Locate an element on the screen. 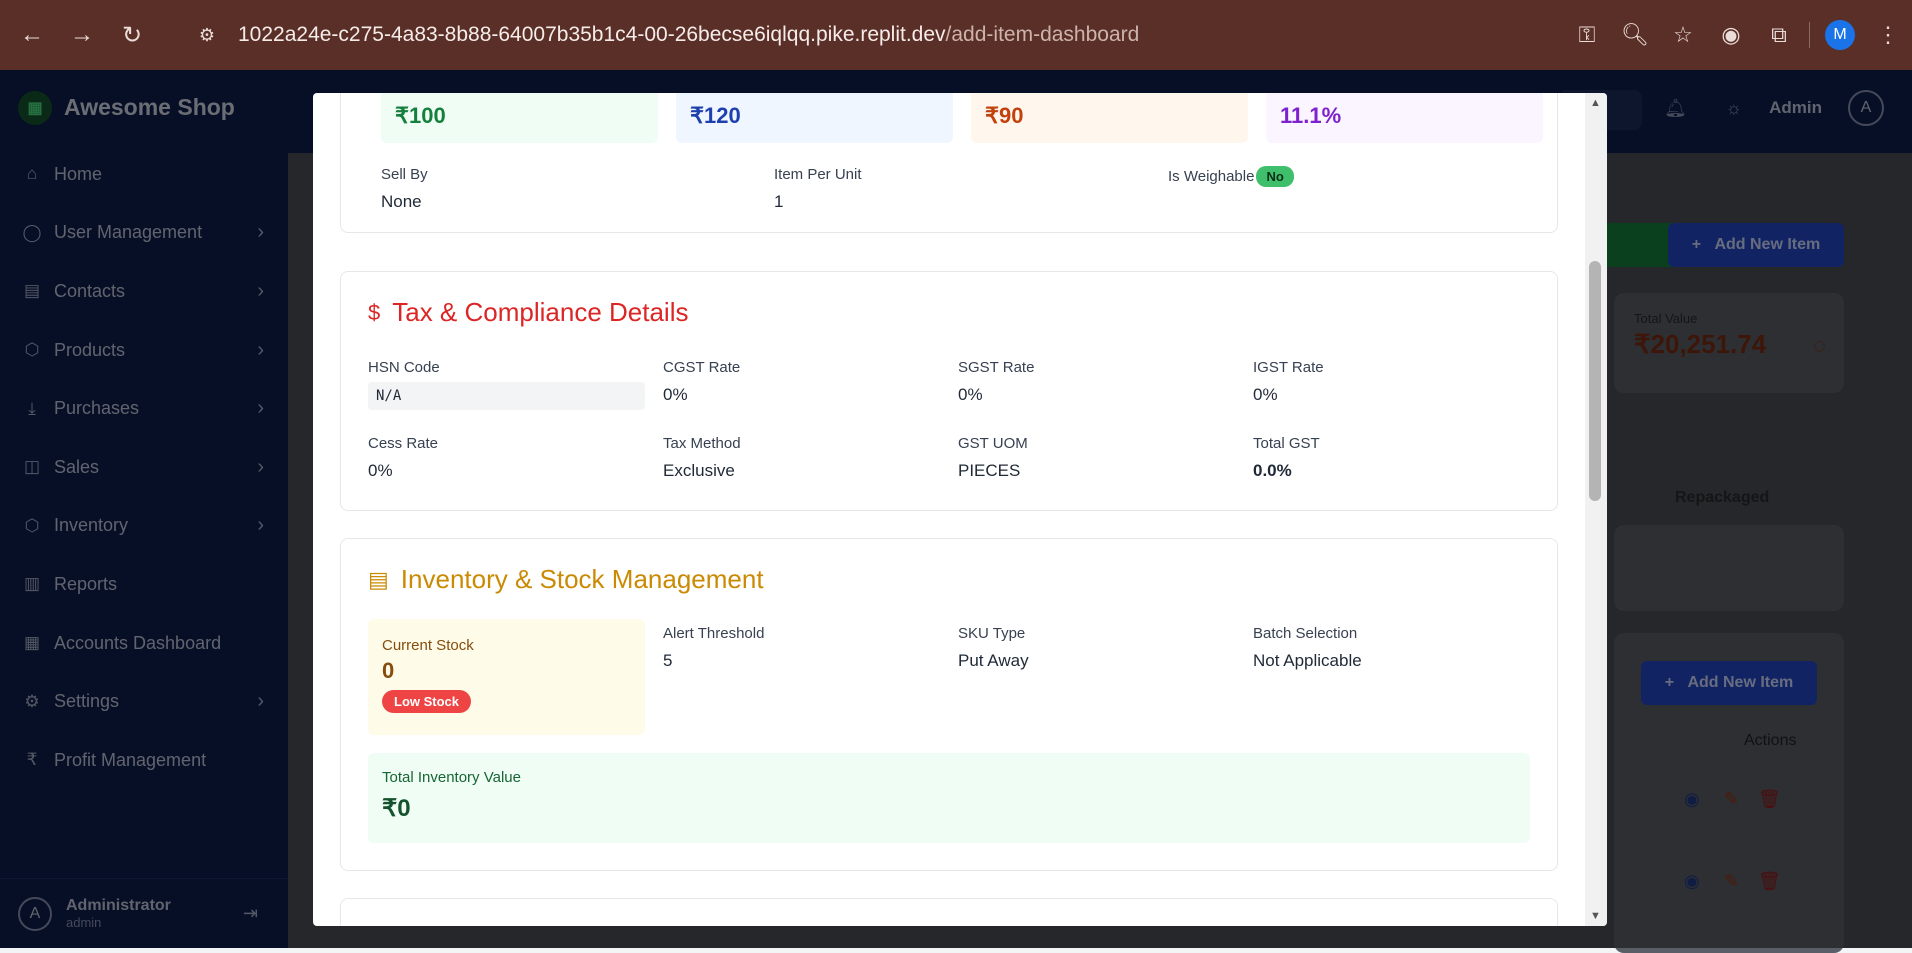 The image size is (1912, 953). warehouse-icon: ▤ is located at coordinates (378, 579).